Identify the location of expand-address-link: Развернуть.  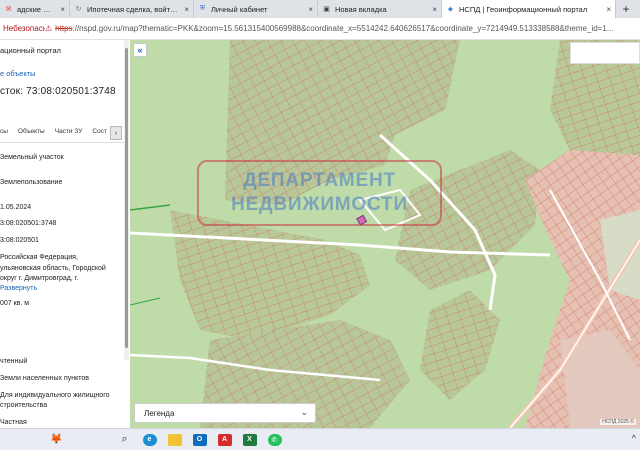
(18, 288).